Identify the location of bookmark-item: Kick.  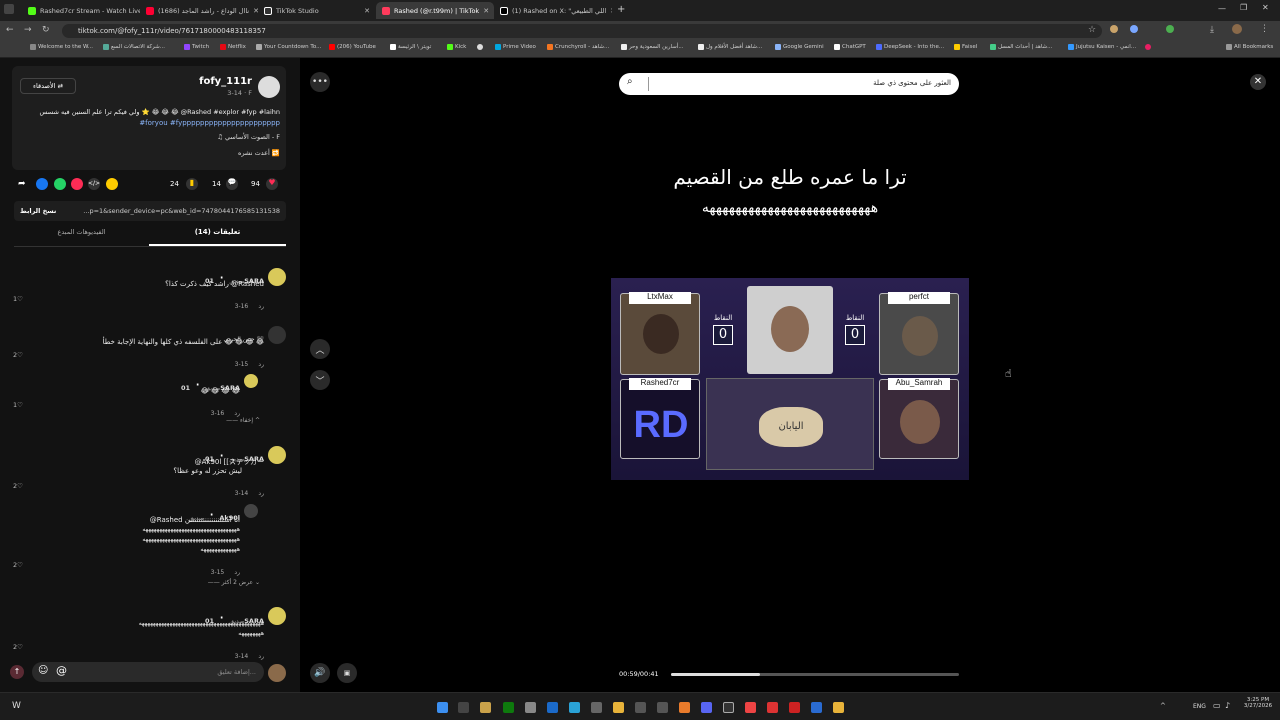
(456, 47).